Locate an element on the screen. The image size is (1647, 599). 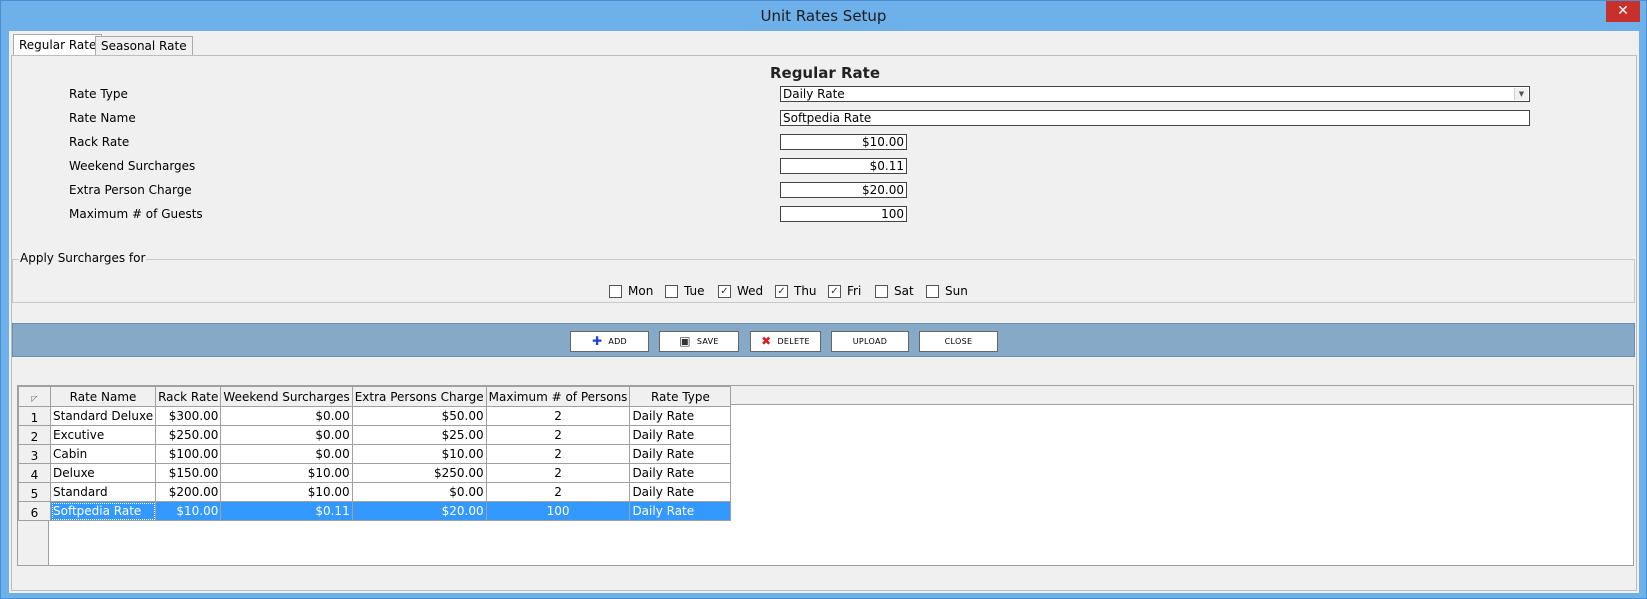
select-all-corner: ◸ is located at coordinates (34, 396).